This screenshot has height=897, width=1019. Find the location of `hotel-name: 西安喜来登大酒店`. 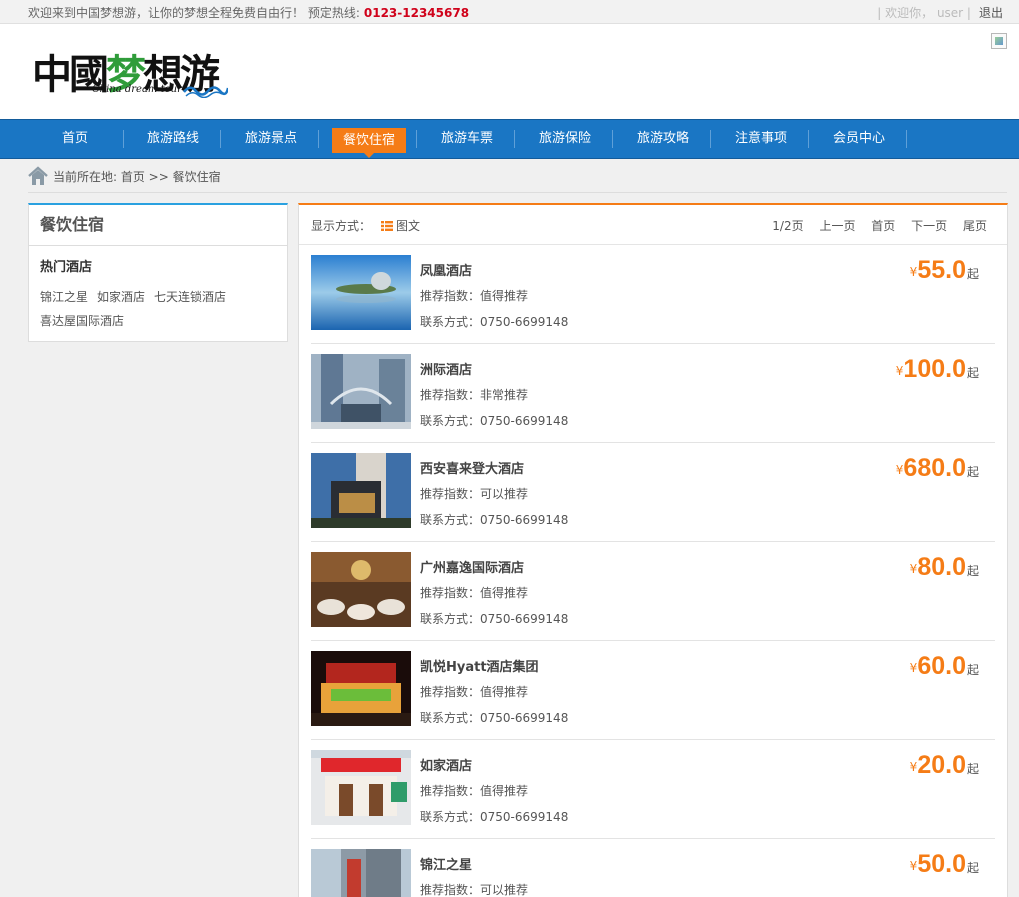

hotel-name: 西安喜来登大酒店 is located at coordinates (472, 467).